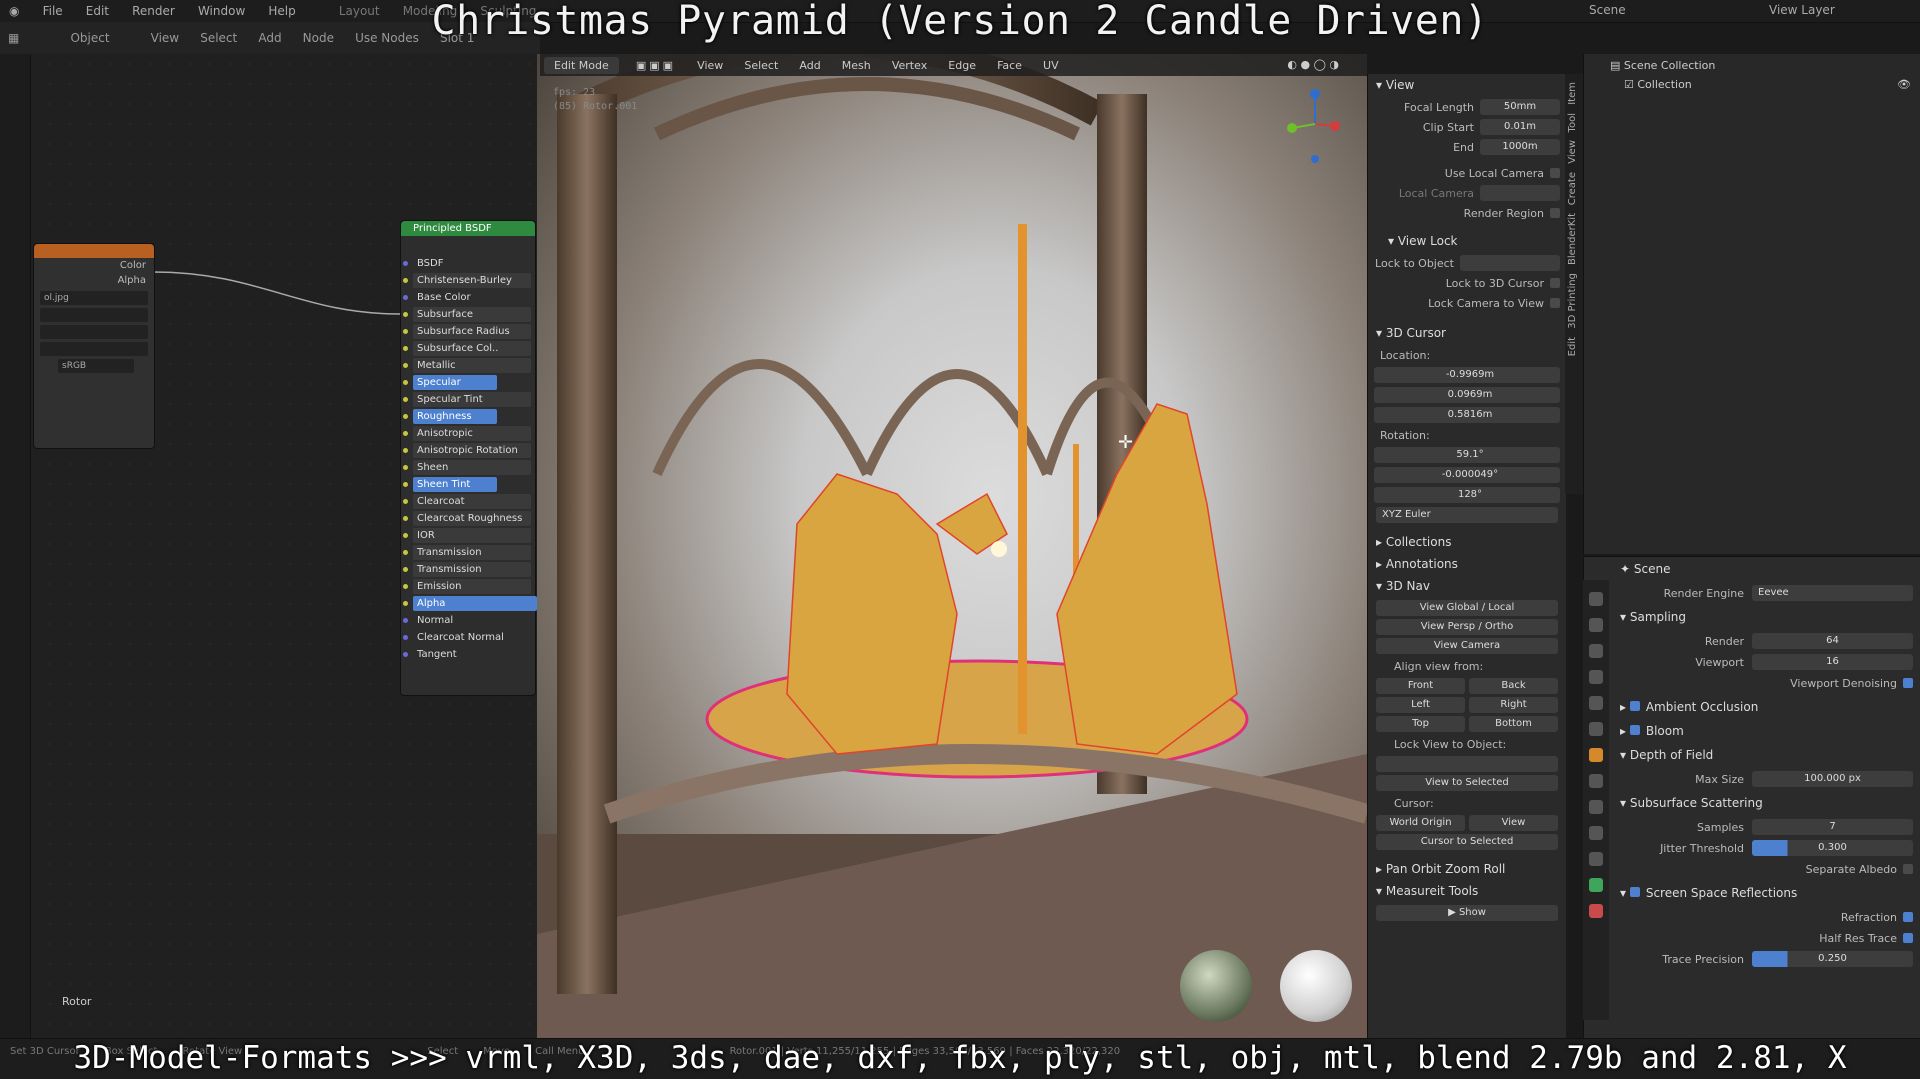  I want to click on vp-menu-vertex: Vertex, so click(909, 65).